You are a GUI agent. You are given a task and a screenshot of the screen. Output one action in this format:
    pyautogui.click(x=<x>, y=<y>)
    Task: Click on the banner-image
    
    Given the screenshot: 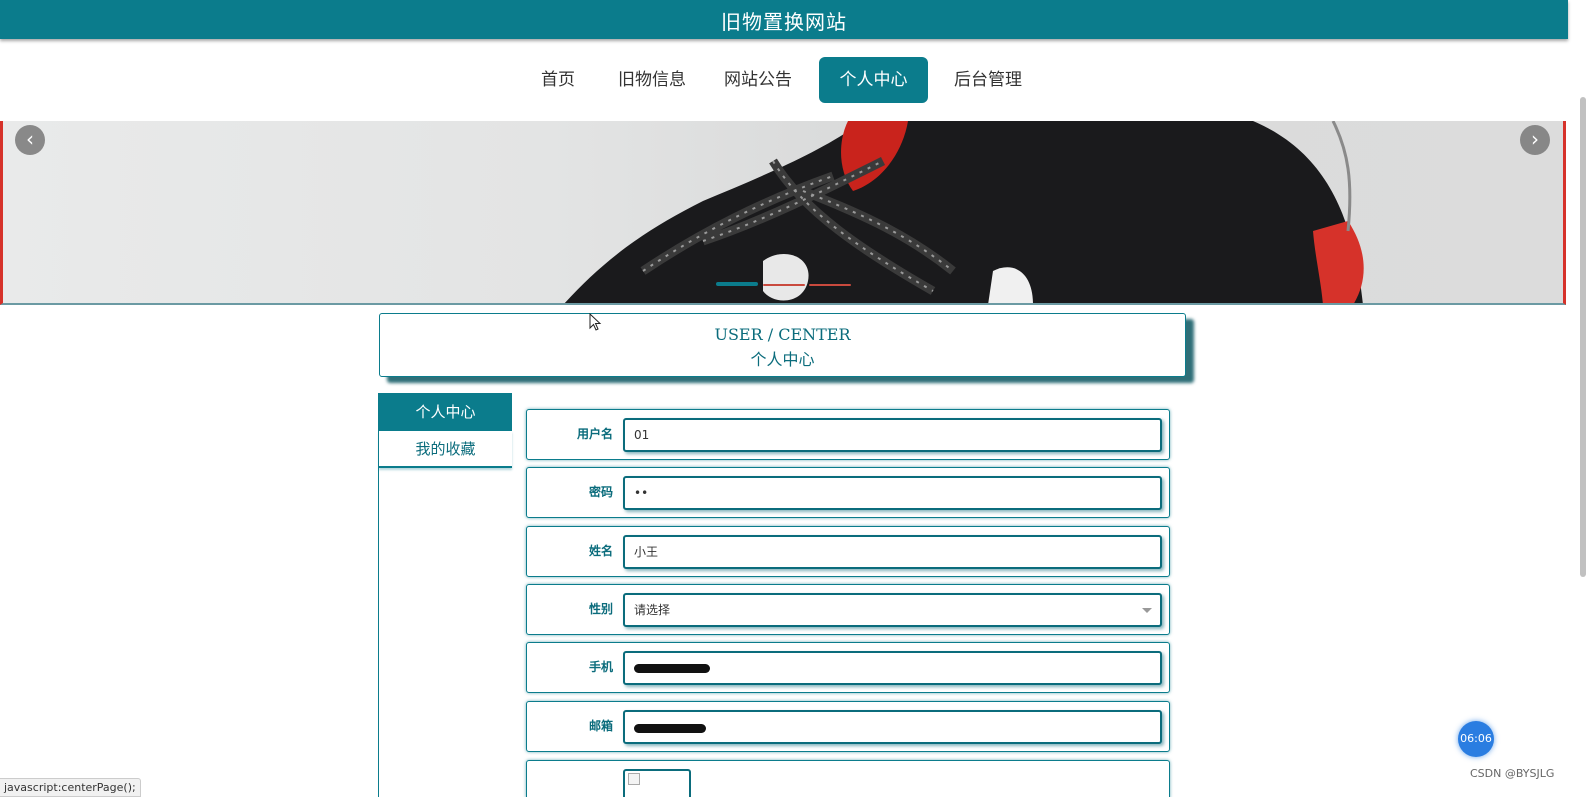 What is the action you would take?
    pyautogui.click(x=964, y=212)
    